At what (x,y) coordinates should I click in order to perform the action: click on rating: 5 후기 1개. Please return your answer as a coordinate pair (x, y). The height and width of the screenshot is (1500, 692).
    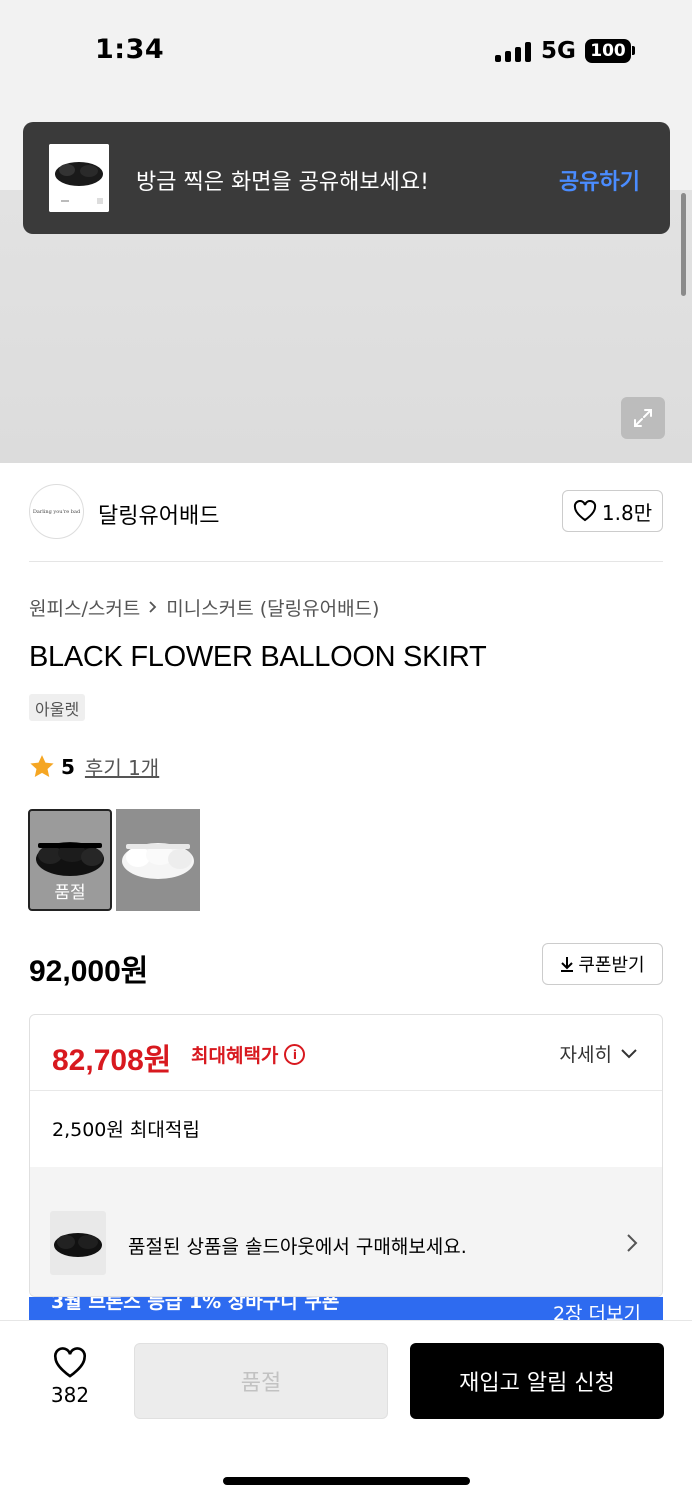
    Looking at the image, I should click on (94, 766).